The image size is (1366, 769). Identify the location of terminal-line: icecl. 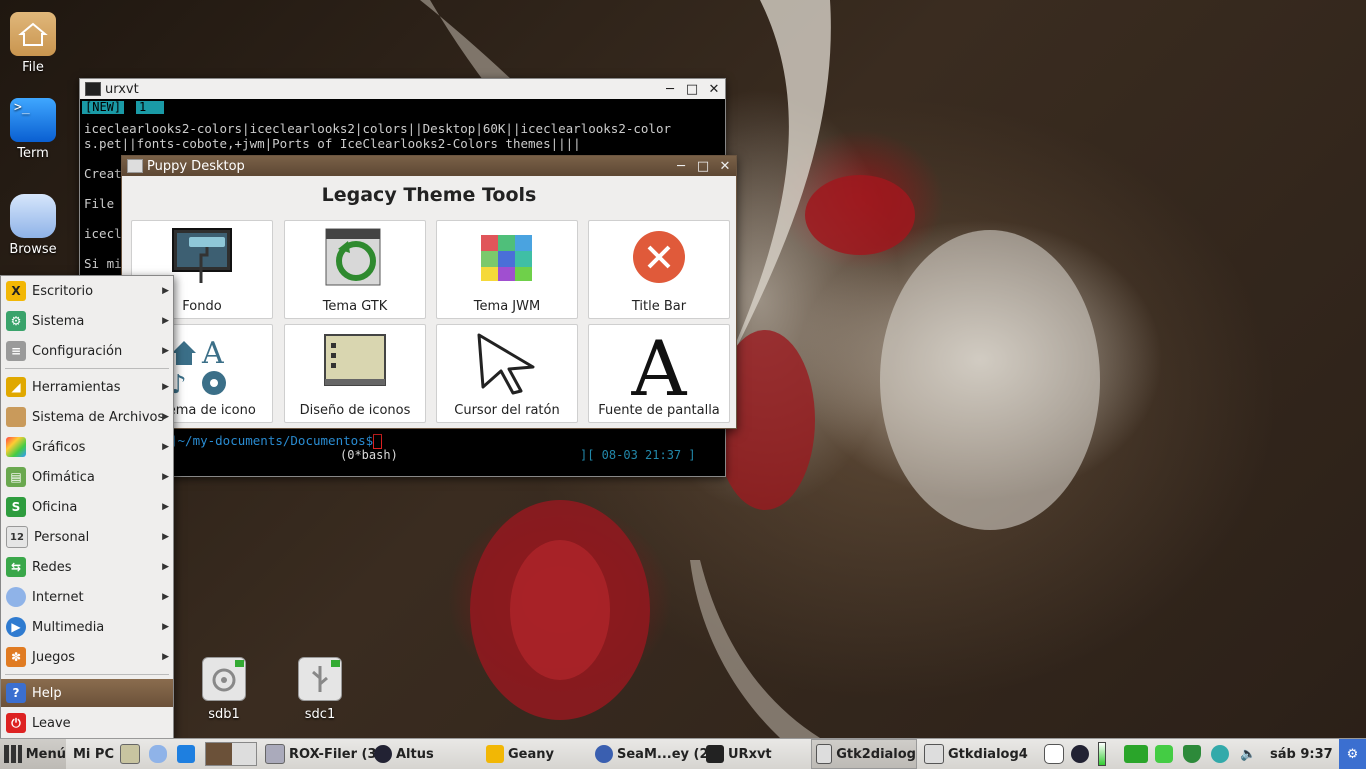
(103, 233).